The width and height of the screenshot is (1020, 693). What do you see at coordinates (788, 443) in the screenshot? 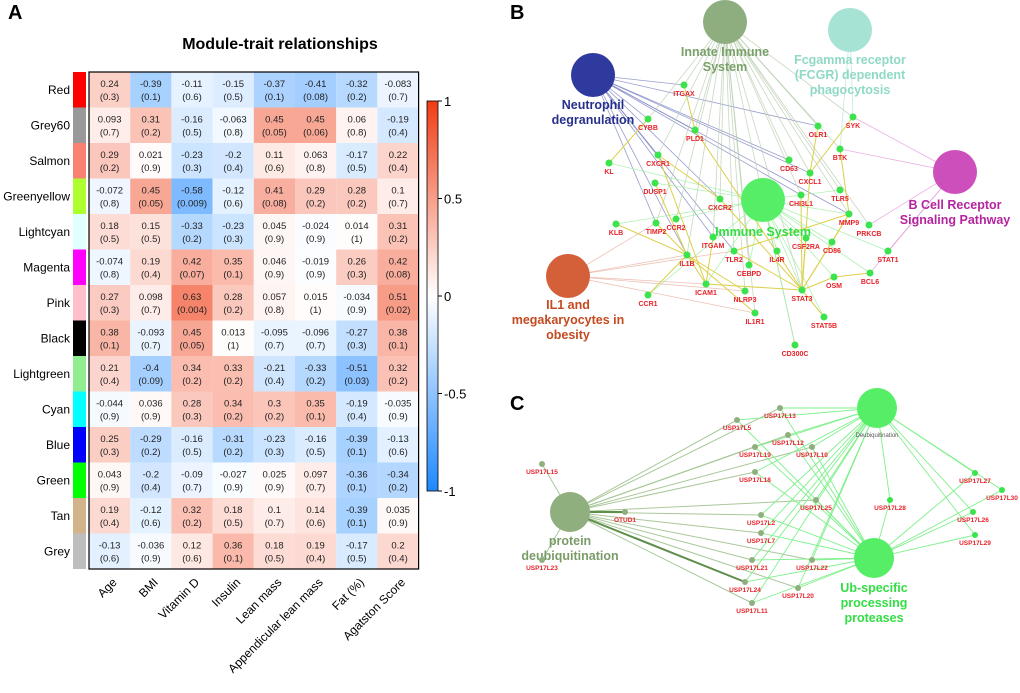
I see `gene-label: USP17L12` at bounding box center [788, 443].